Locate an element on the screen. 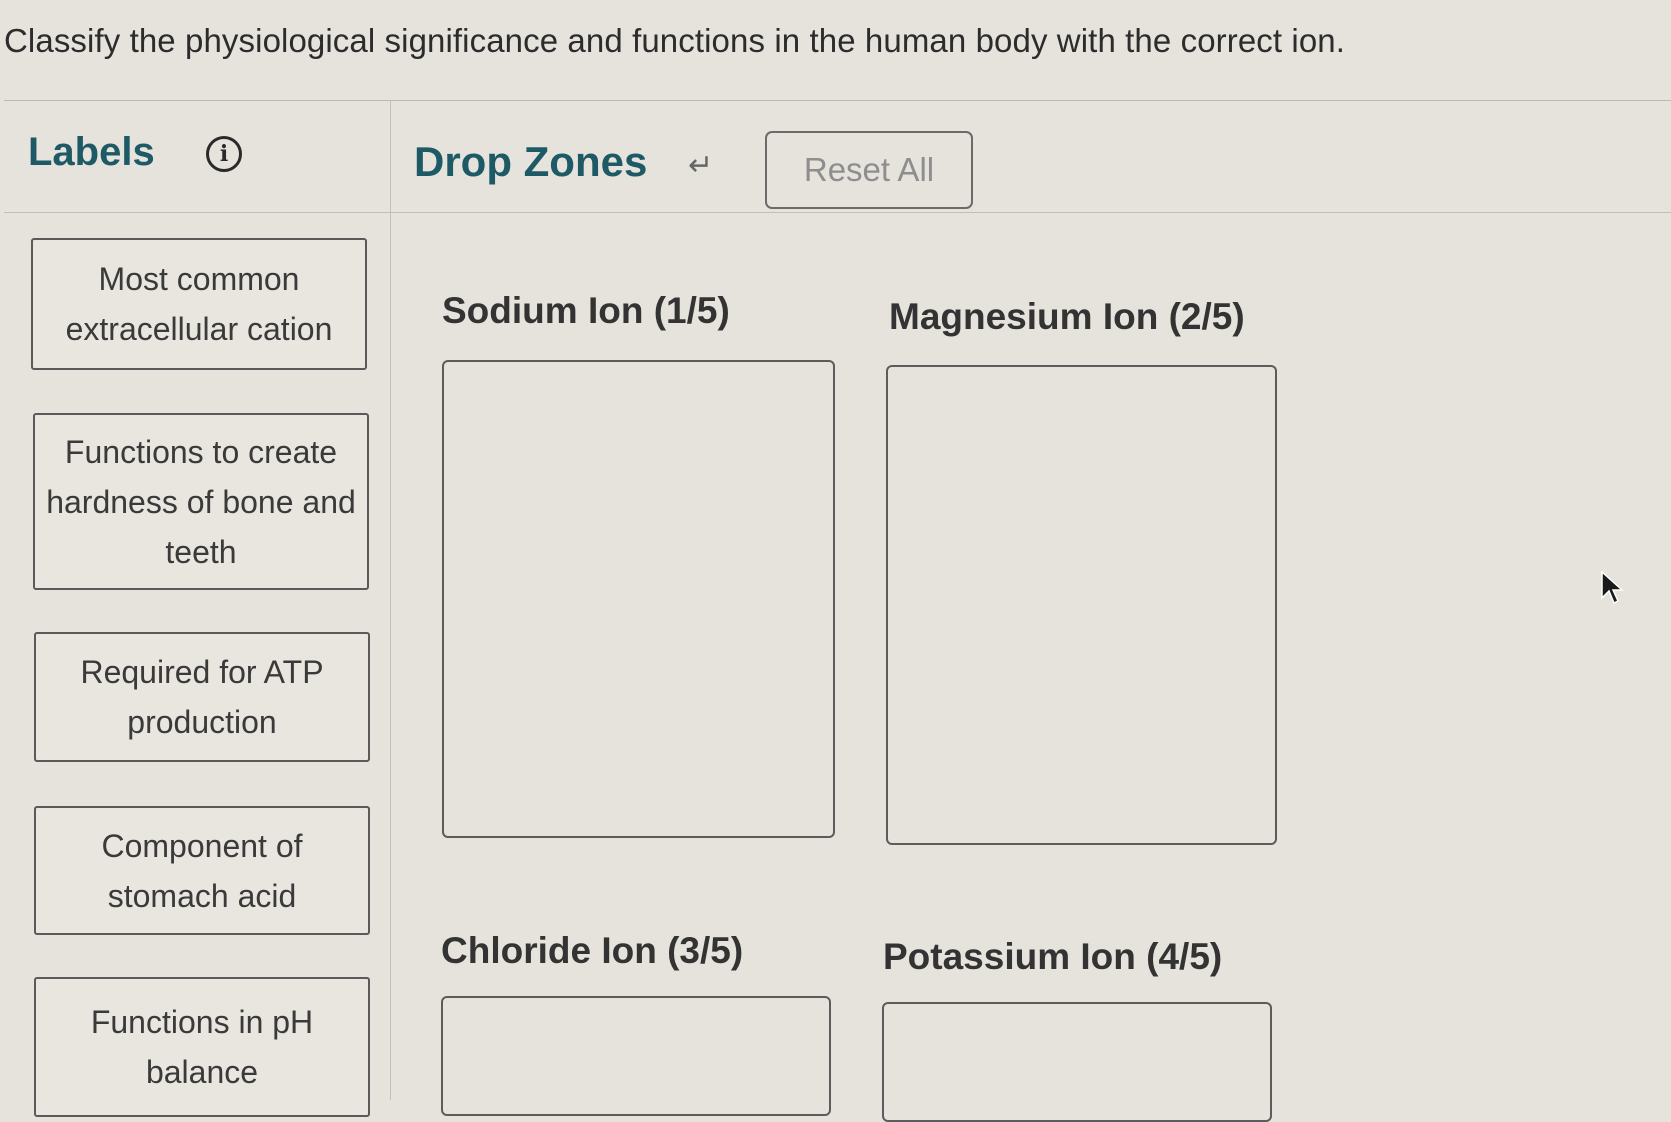 The width and height of the screenshot is (1671, 1122). label-card: Functions in pH balance is located at coordinates (202, 1047).